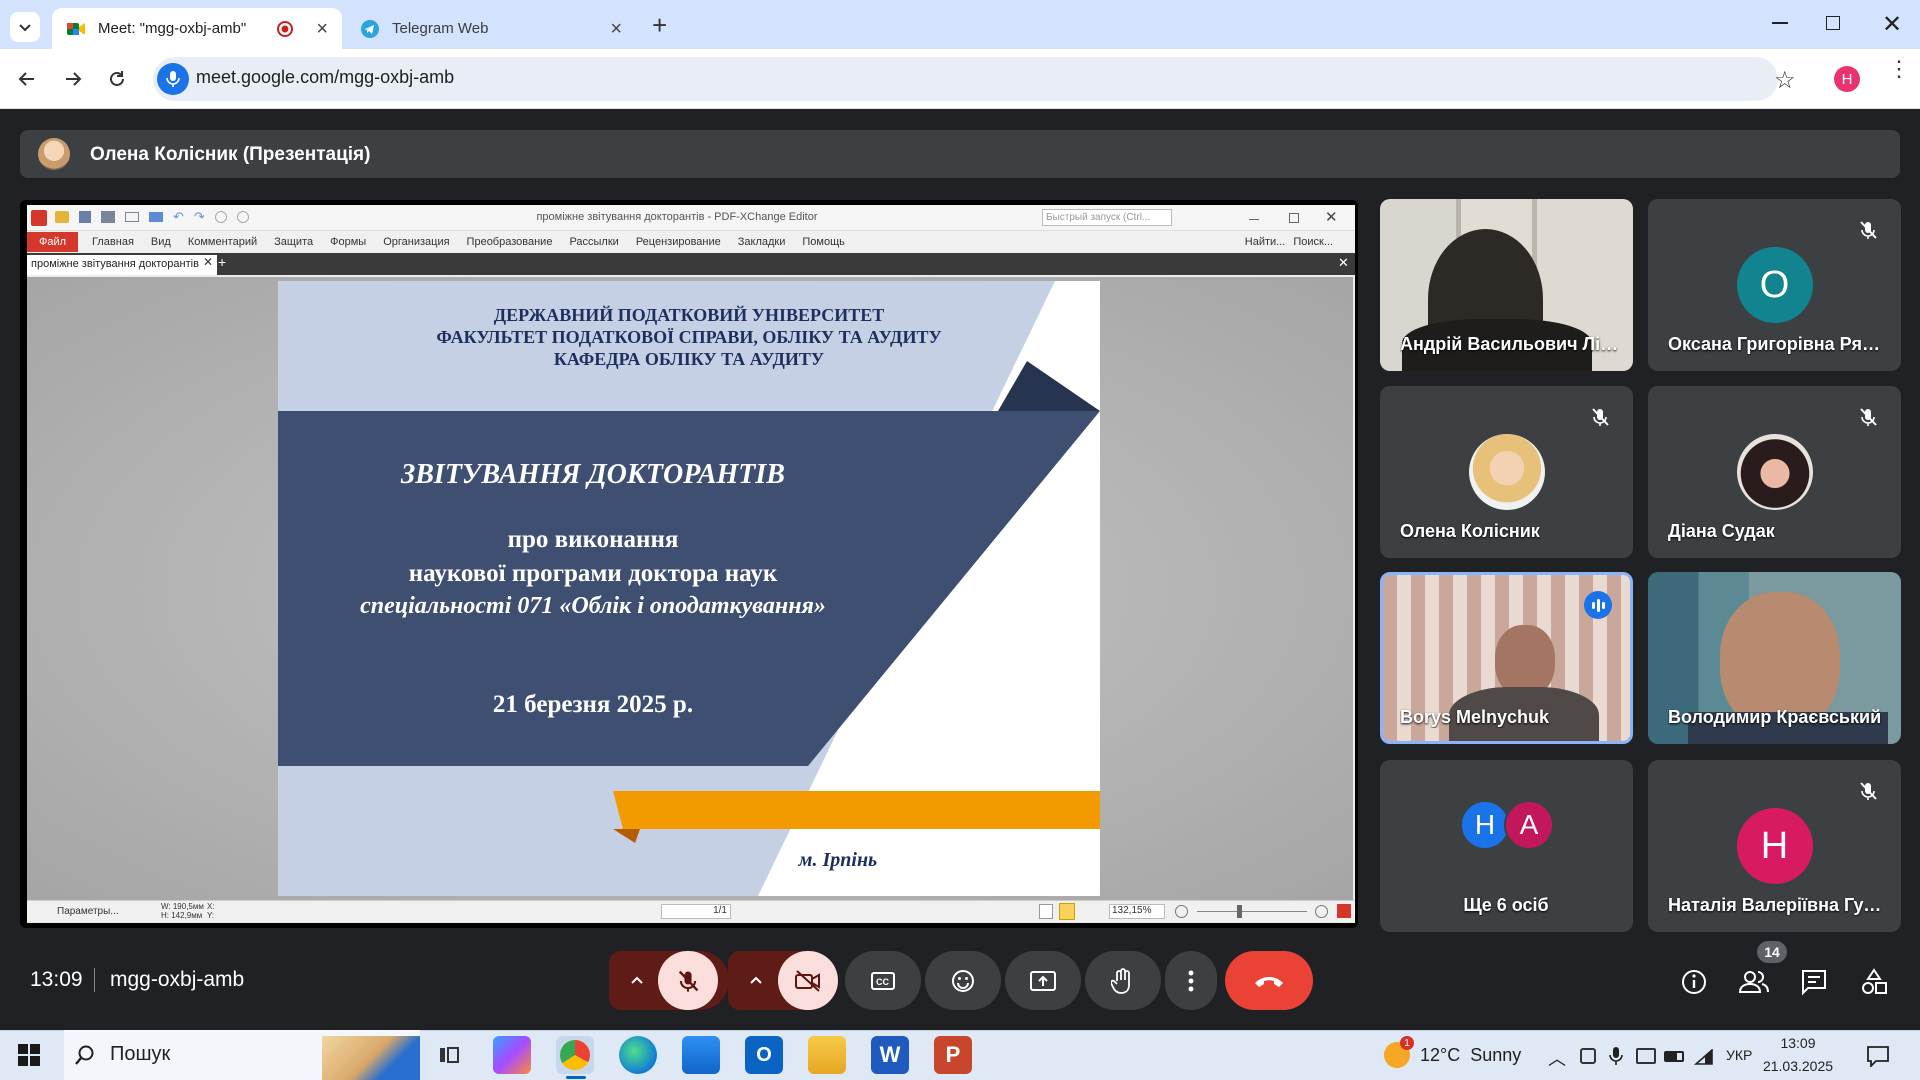 Image resolution: width=1920 pixels, height=1080 pixels. What do you see at coordinates (1239, 911) in the screenshot?
I see `zoom-slider-thumb` at bounding box center [1239, 911].